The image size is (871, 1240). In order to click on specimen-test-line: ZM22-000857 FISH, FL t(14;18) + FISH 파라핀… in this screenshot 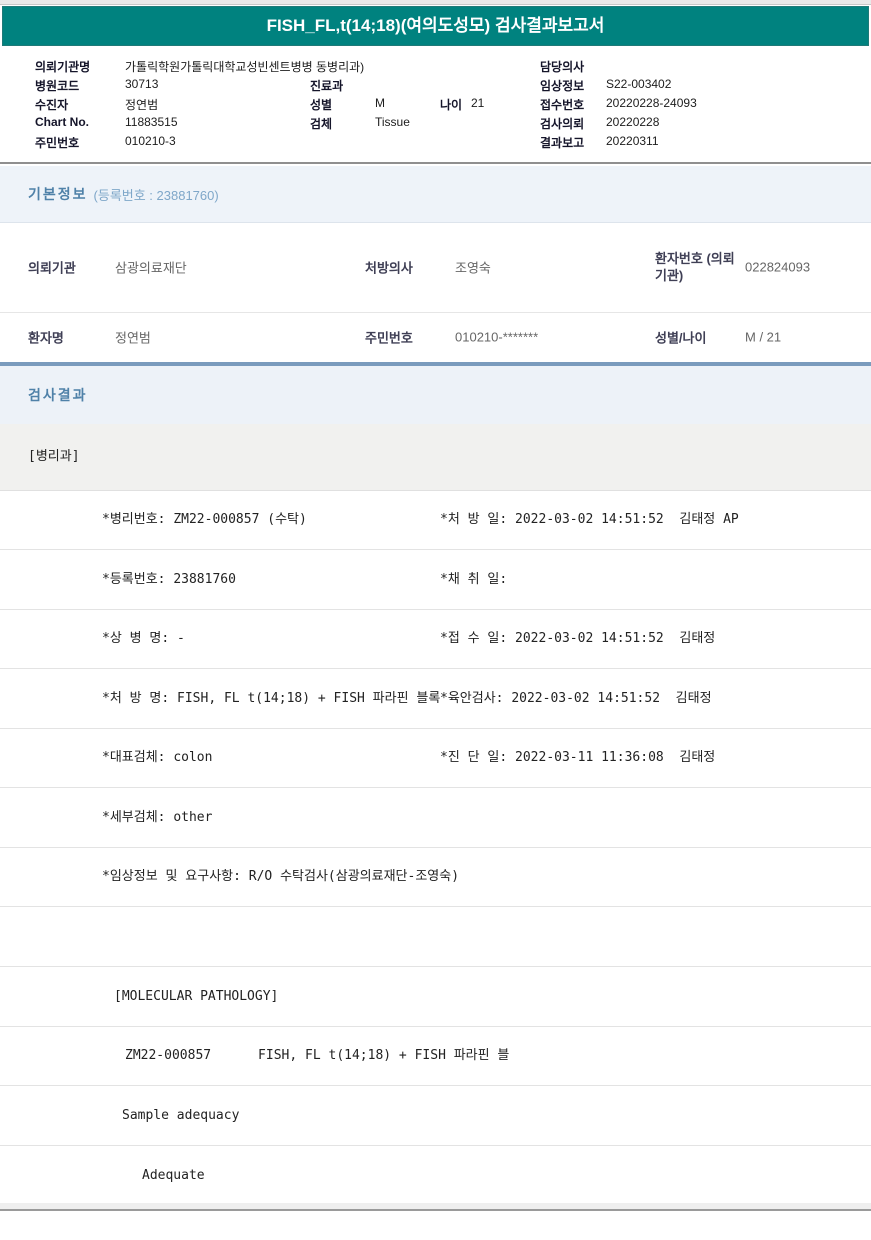, I will do `click(317, 1055)`.